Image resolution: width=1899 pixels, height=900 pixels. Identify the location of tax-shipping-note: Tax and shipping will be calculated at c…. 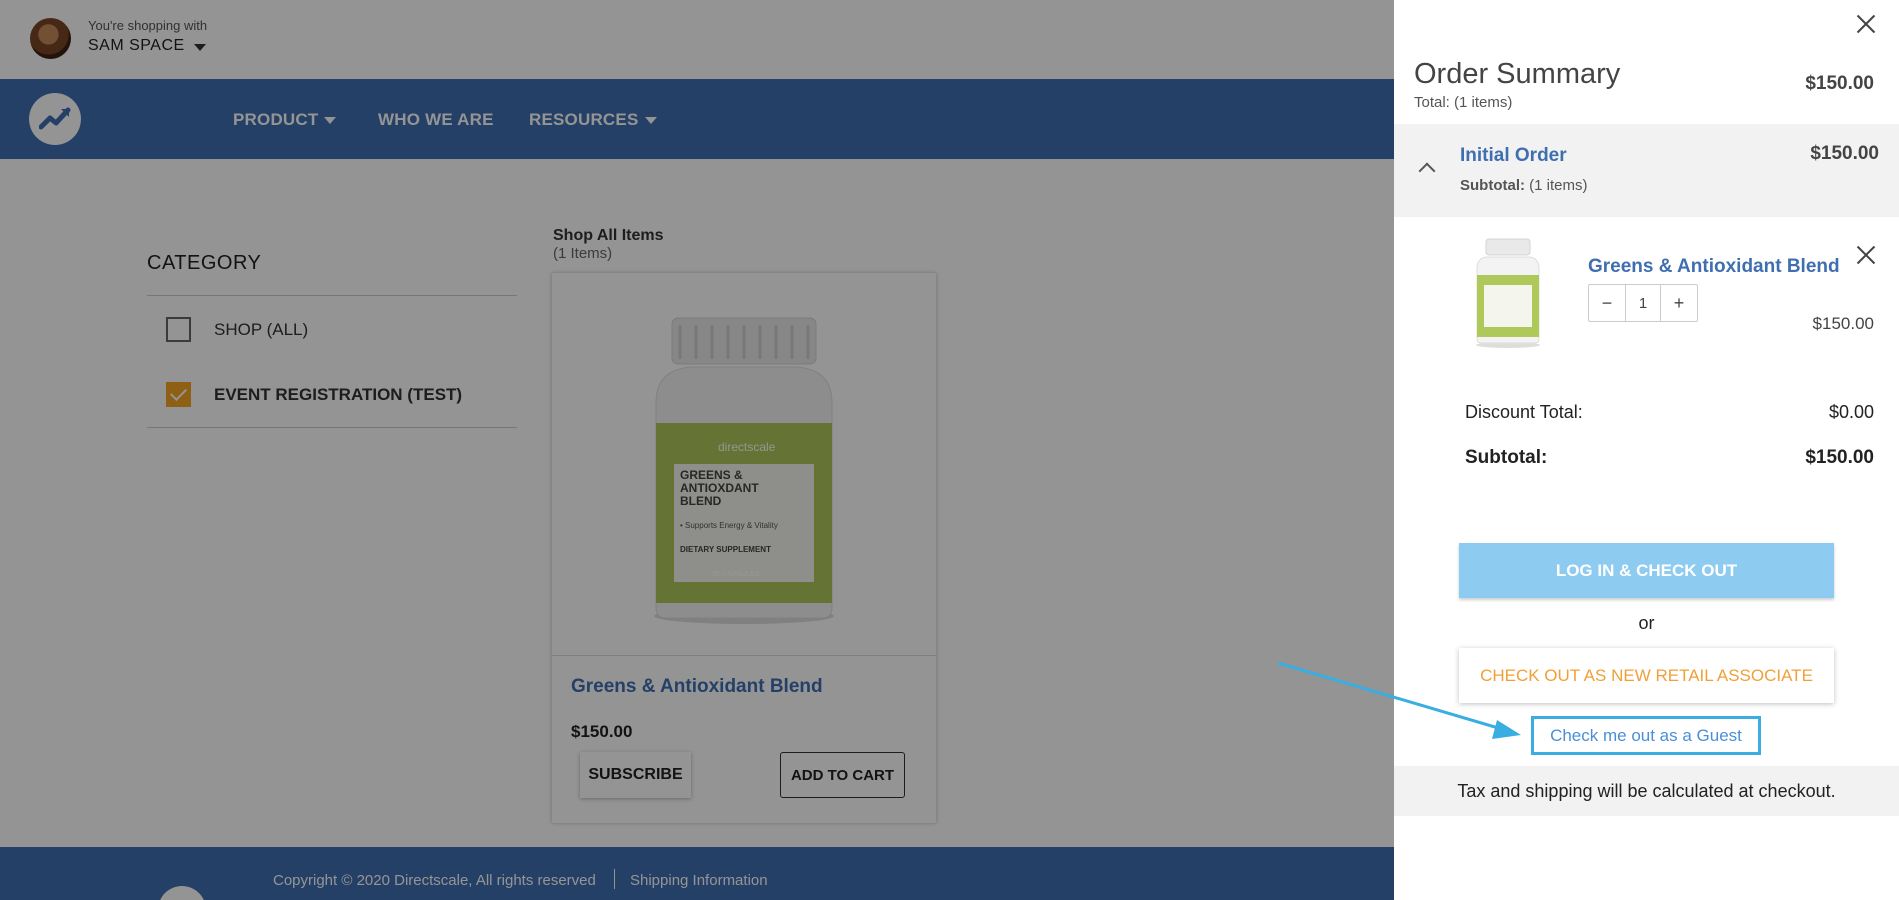
(1646, 791).